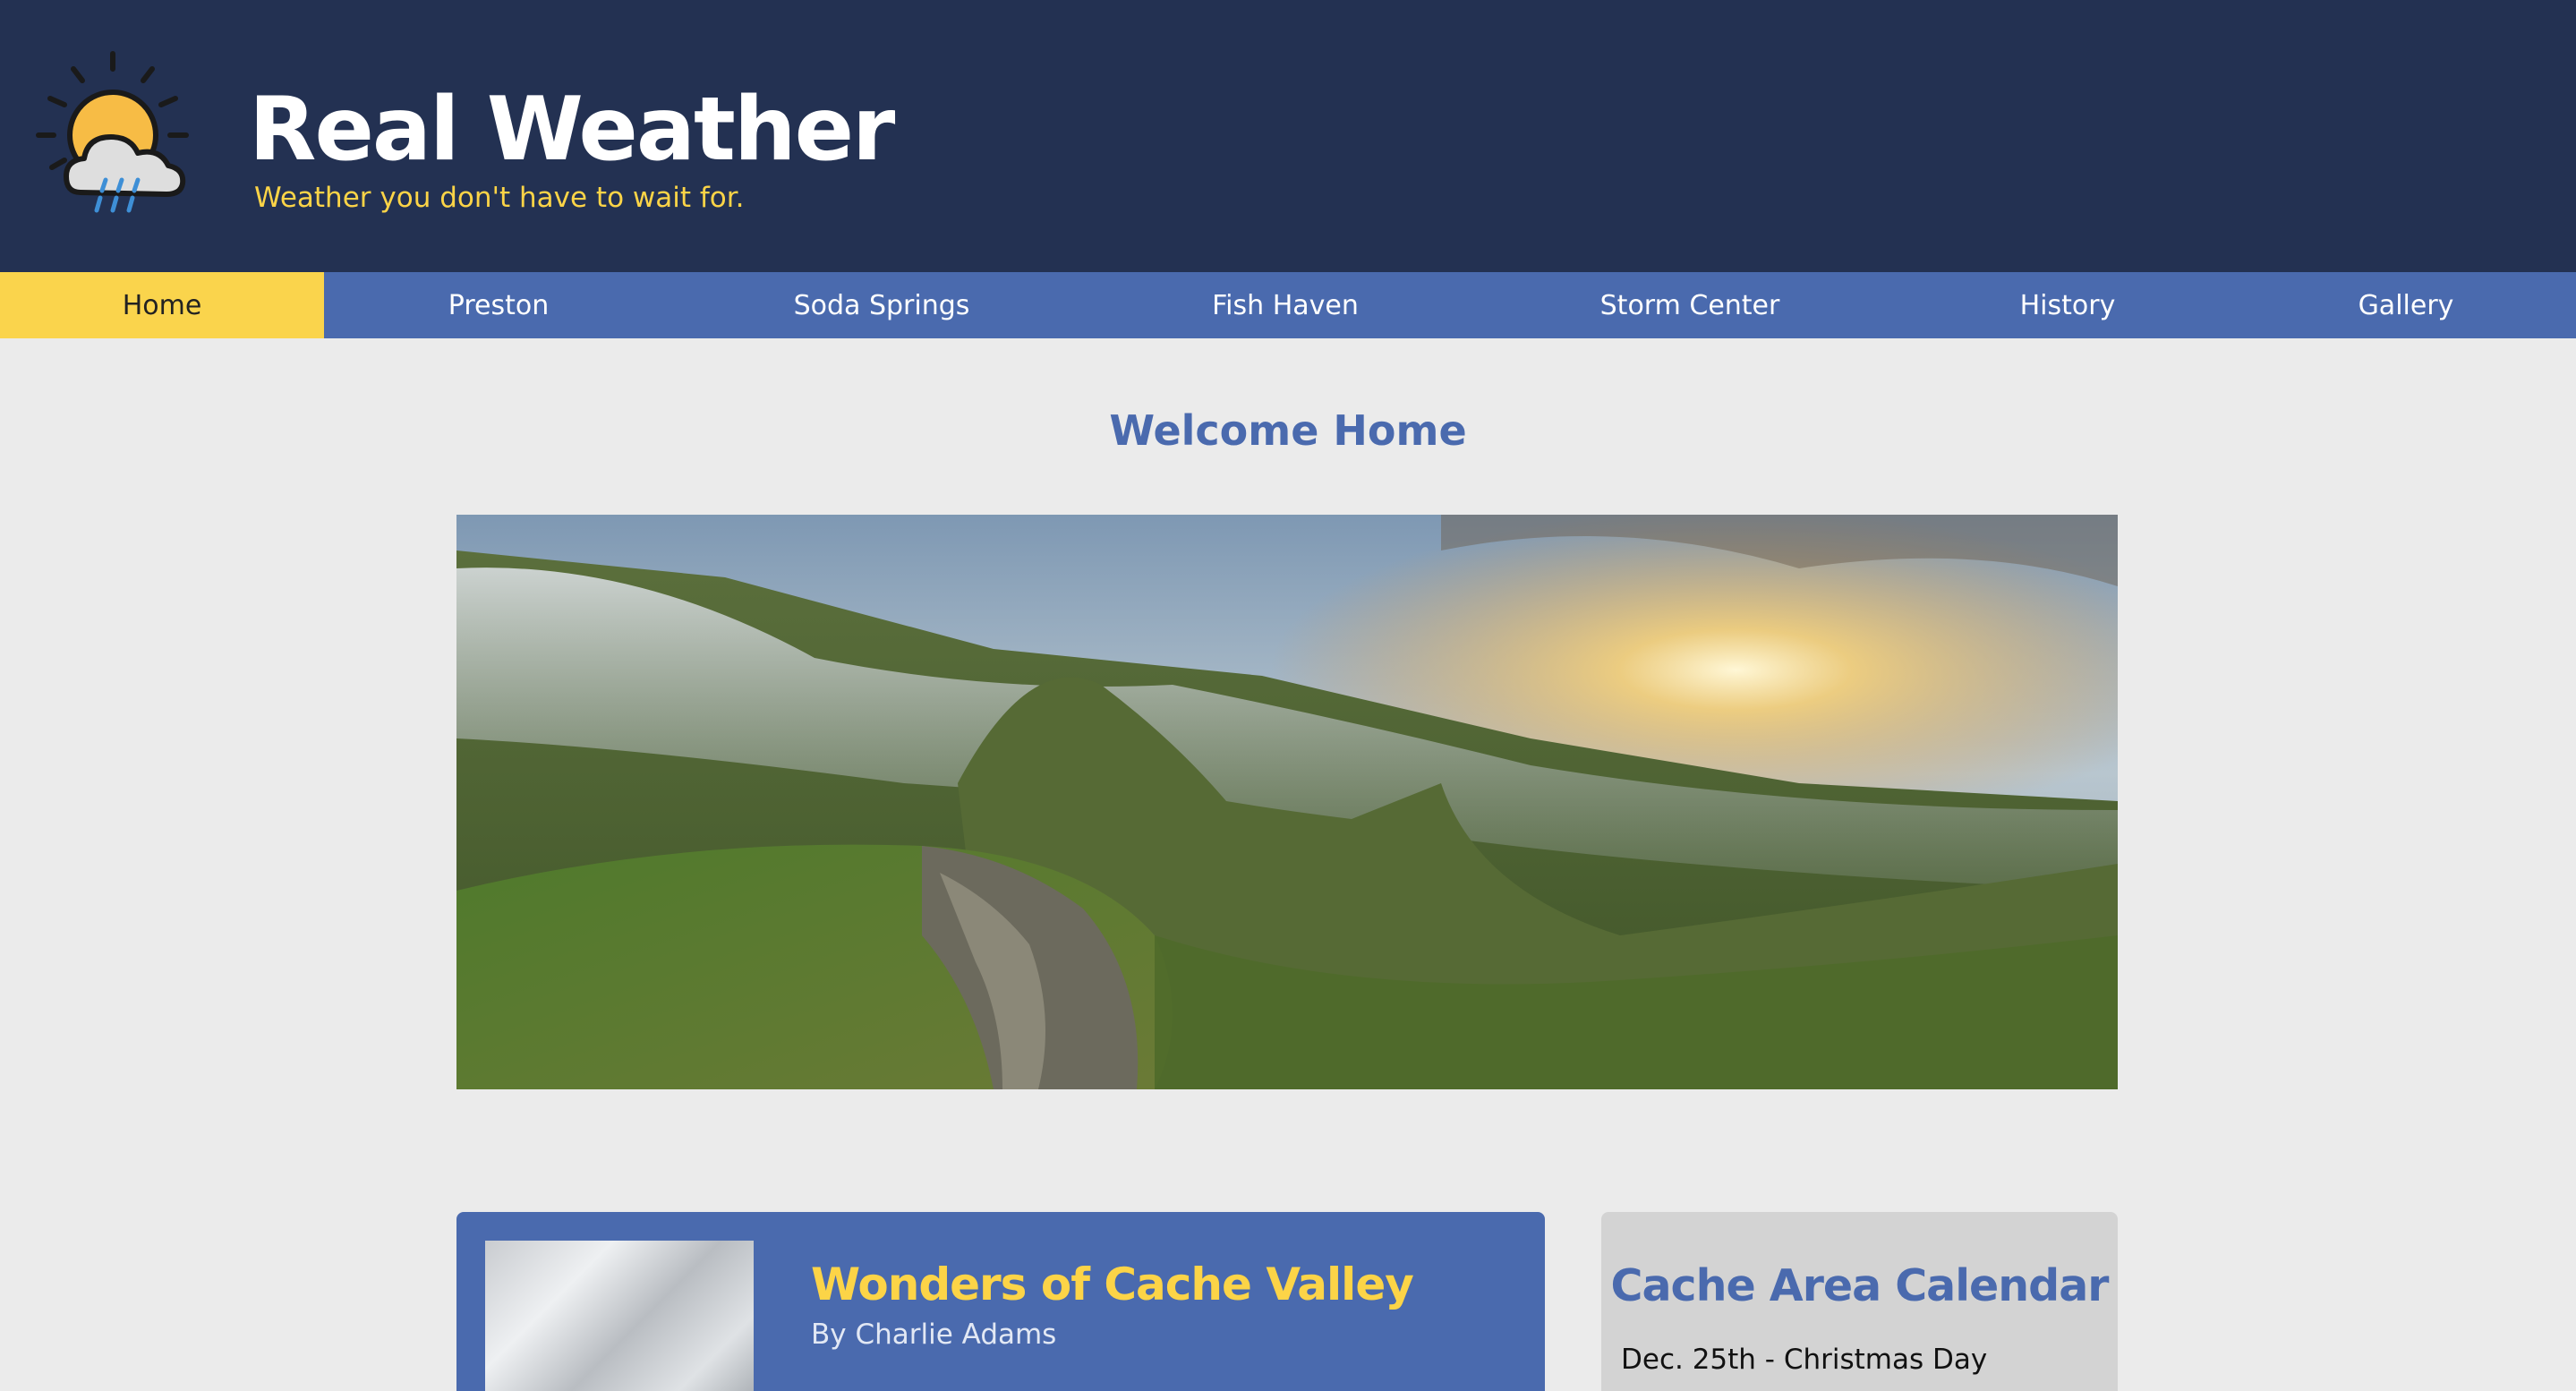 Image resolution: width=2576 pixels, height=1391 pixels. I want to click on page-title: Welcome Home, so click(1288, 431).